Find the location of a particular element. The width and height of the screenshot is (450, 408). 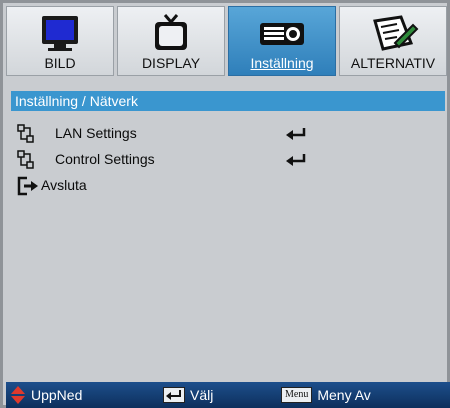

breadcrumb: Inställning / Nätverk is located at coordinates (228, 101).